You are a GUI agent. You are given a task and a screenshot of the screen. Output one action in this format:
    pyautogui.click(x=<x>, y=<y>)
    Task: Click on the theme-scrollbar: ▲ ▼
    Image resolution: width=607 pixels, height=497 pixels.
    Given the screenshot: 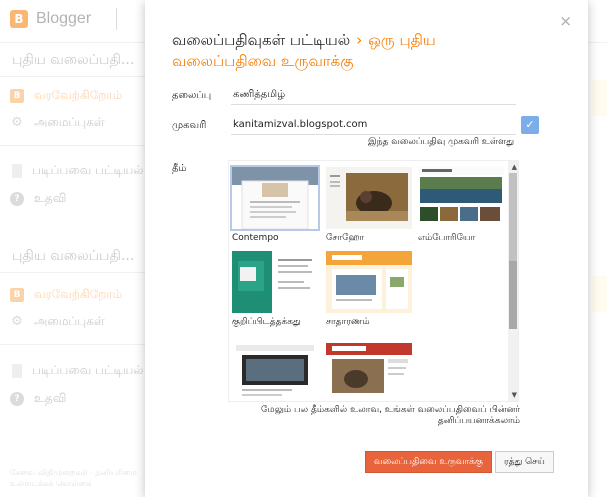 What is the action you would take?
    pyautogui.click(x=513, y=281)
    